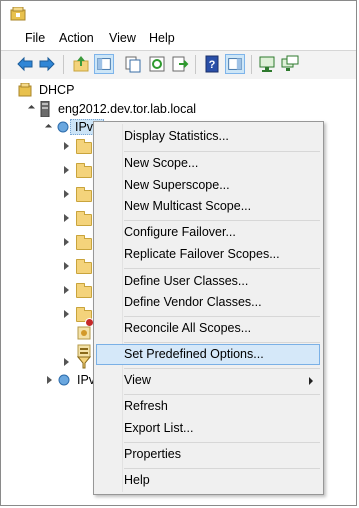  What do you see at coordinates (122, 308) in the screenshot?
I see `menu-gutter` at bounding box center [122, 308].